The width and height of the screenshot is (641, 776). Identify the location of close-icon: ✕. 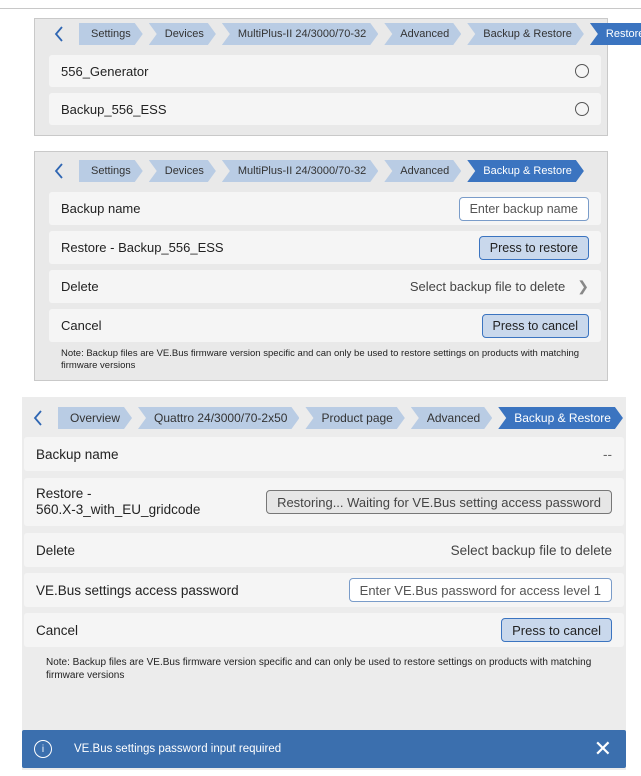
(603, 749).